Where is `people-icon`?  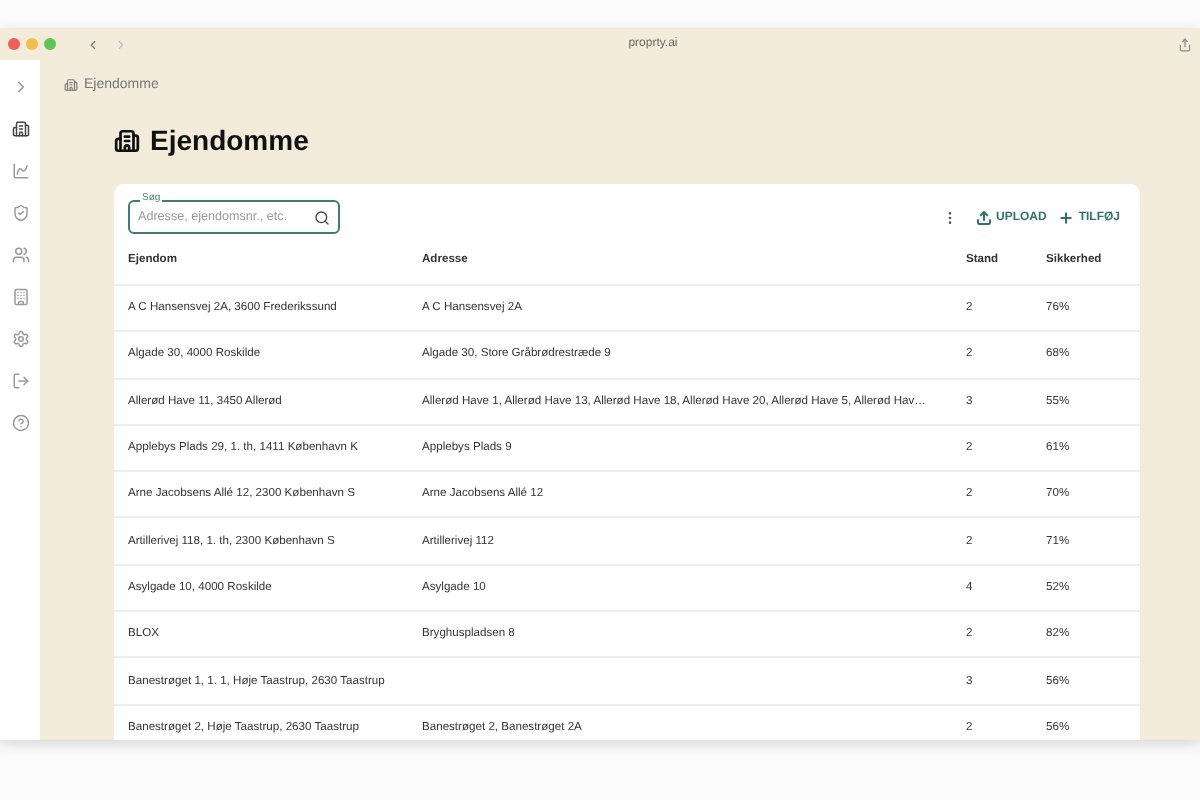 people-icon is located at coordinates (20, 254).